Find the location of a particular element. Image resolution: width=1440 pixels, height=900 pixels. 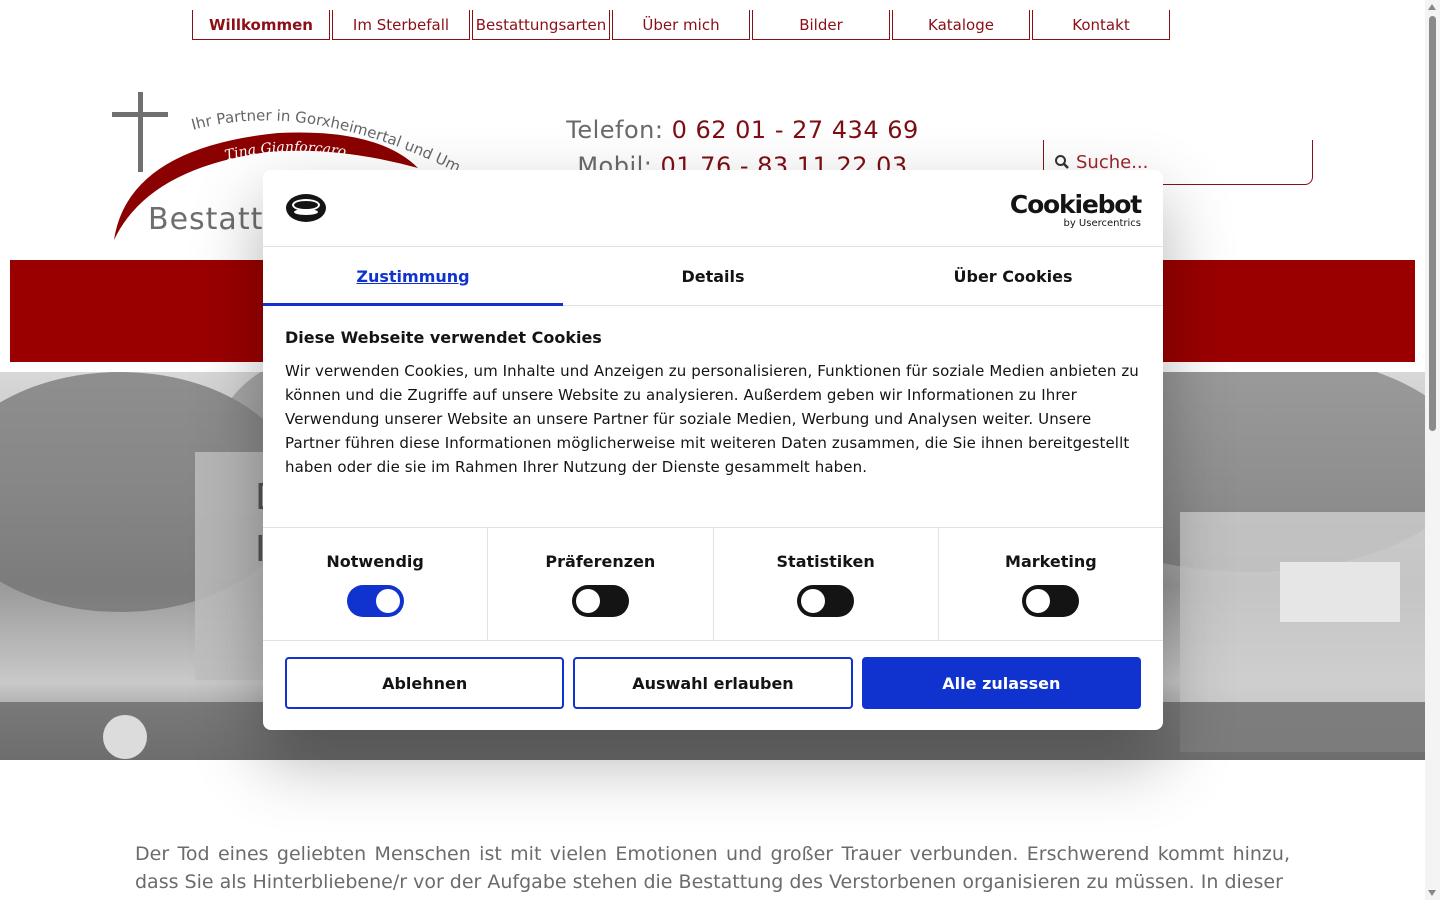

search-icon is located at coordinates (1062, 162).